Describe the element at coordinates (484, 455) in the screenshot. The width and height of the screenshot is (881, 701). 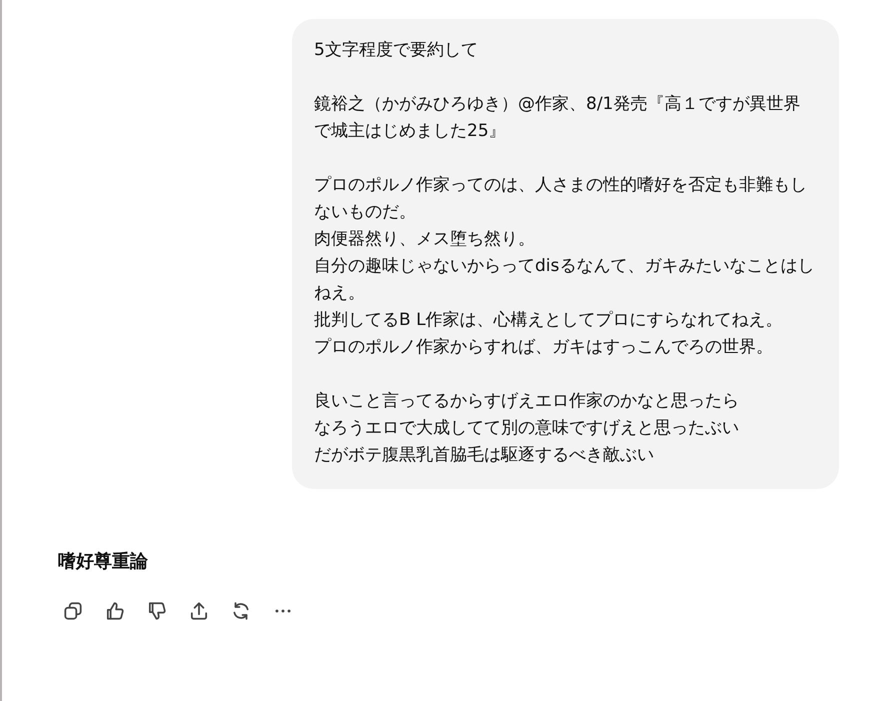
I see `message-line: だがボテ腹黒乳首脇毛は駆逐するべき敵ぶい` at that location.